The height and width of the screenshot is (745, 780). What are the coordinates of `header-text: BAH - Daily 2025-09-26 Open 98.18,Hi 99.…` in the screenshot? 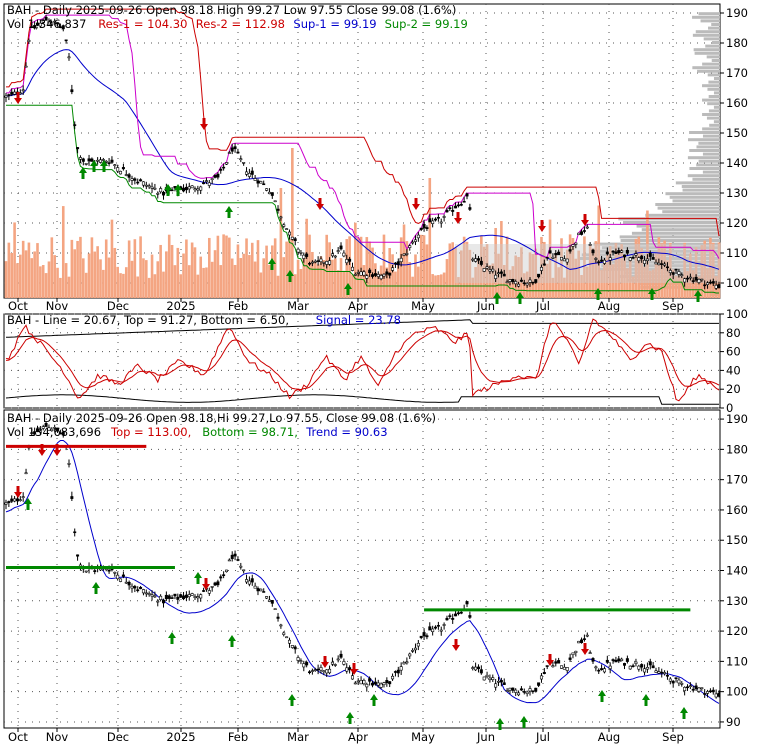 It's located at (221, 418).